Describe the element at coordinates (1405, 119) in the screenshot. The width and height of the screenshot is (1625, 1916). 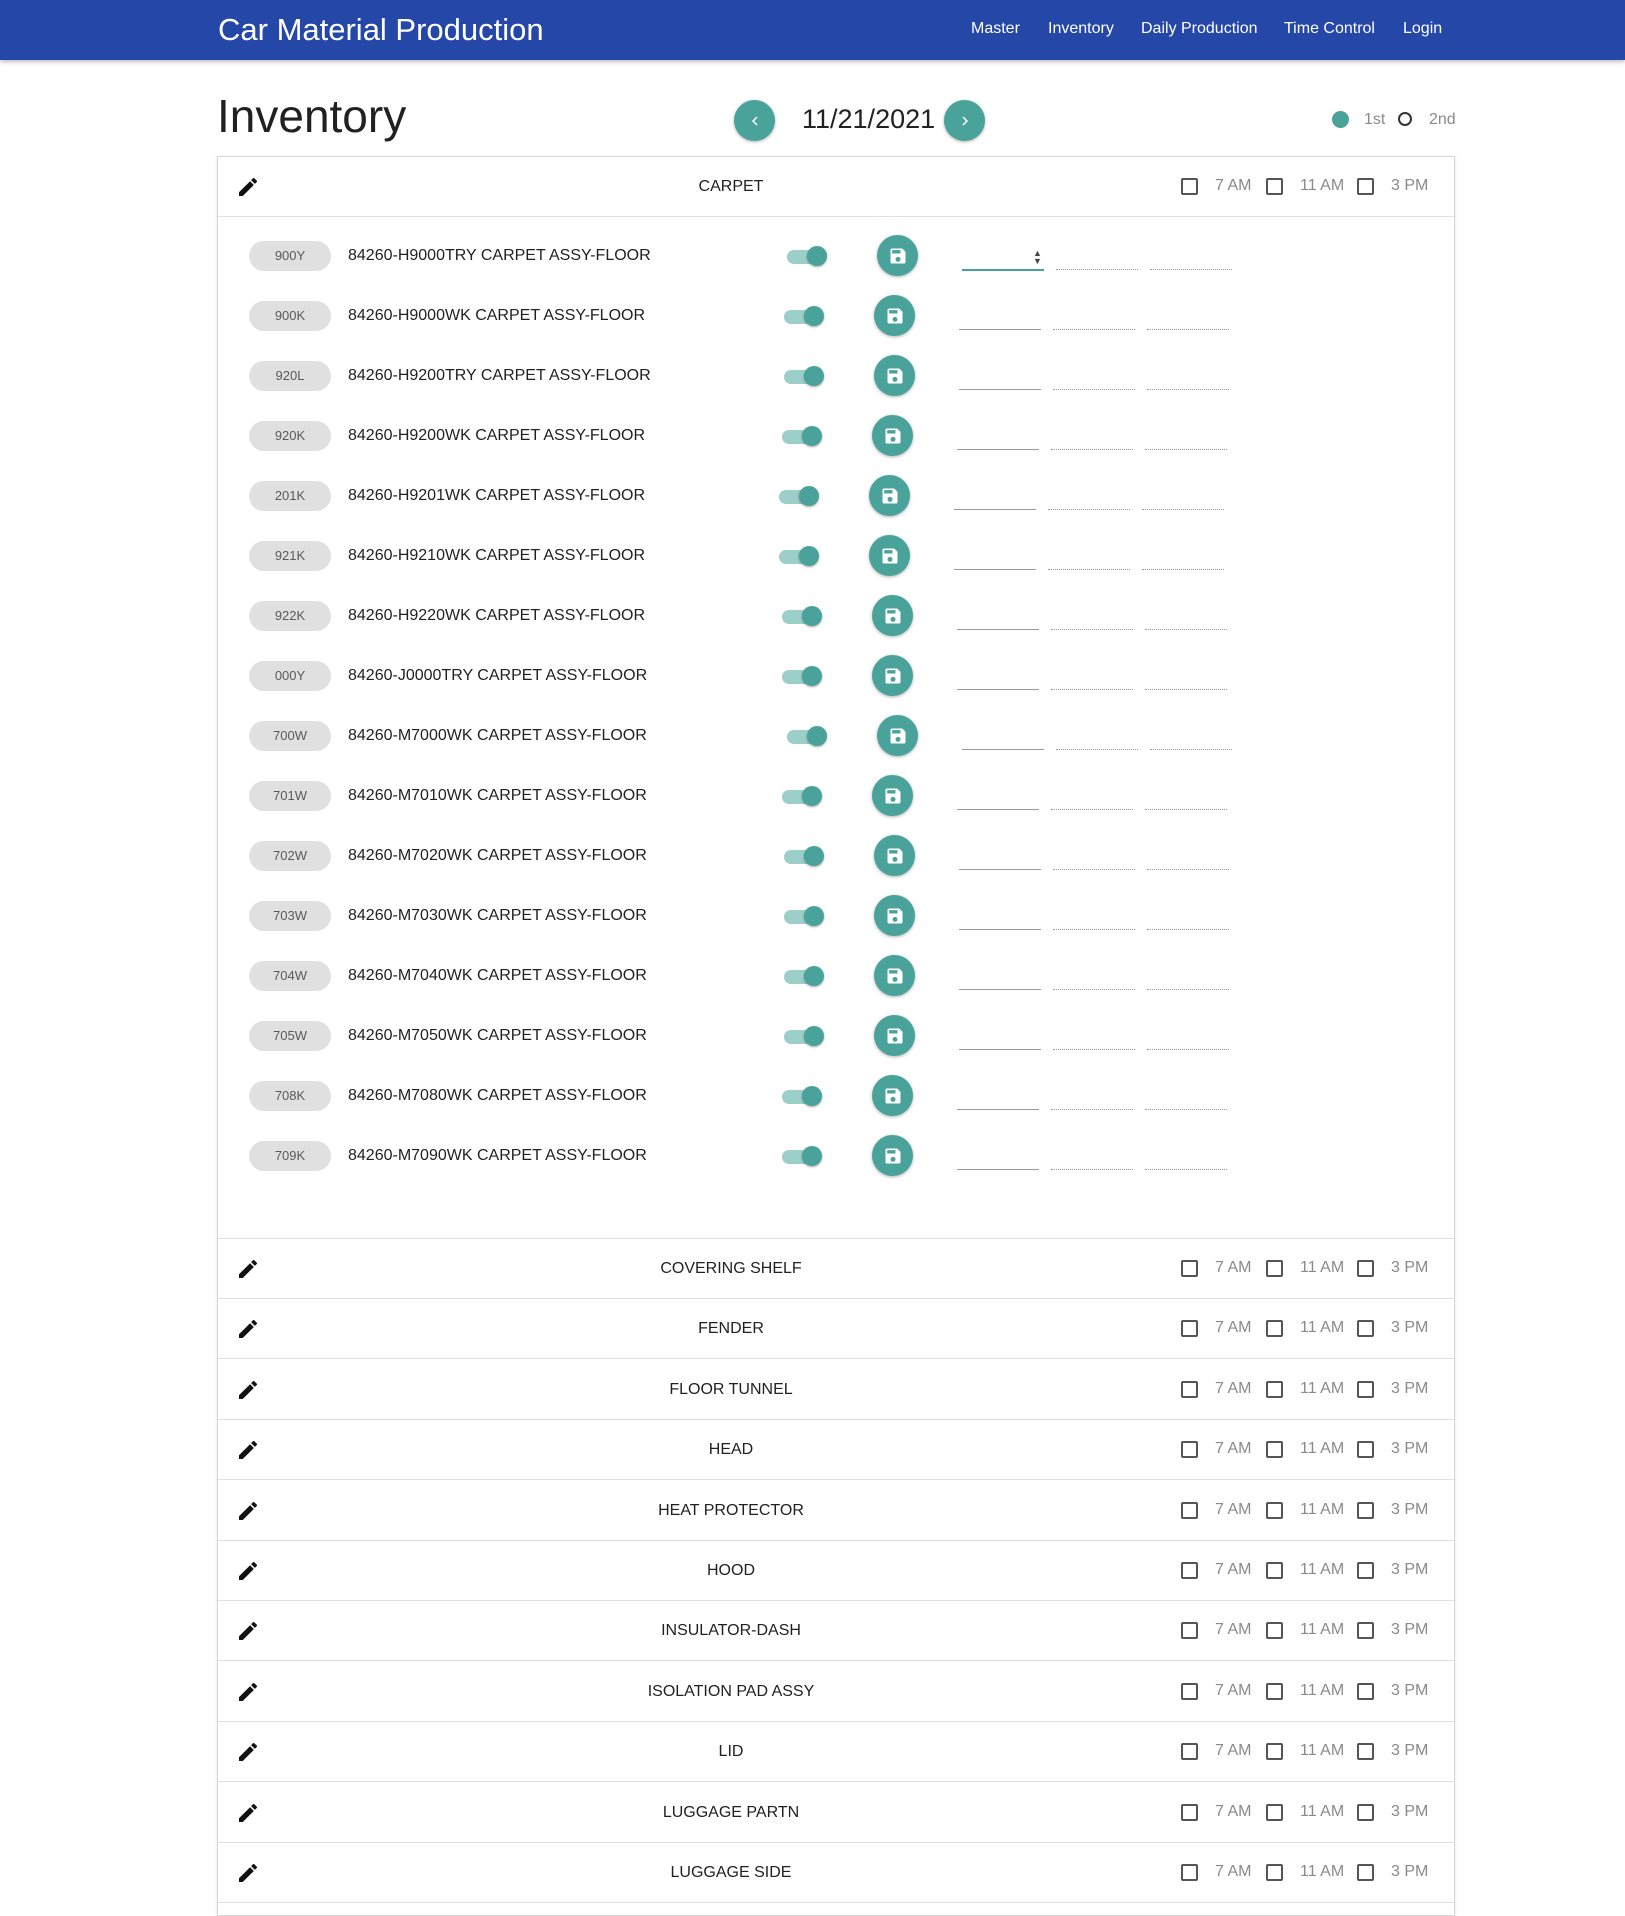
I see `shift-2nd-radio` at that location.